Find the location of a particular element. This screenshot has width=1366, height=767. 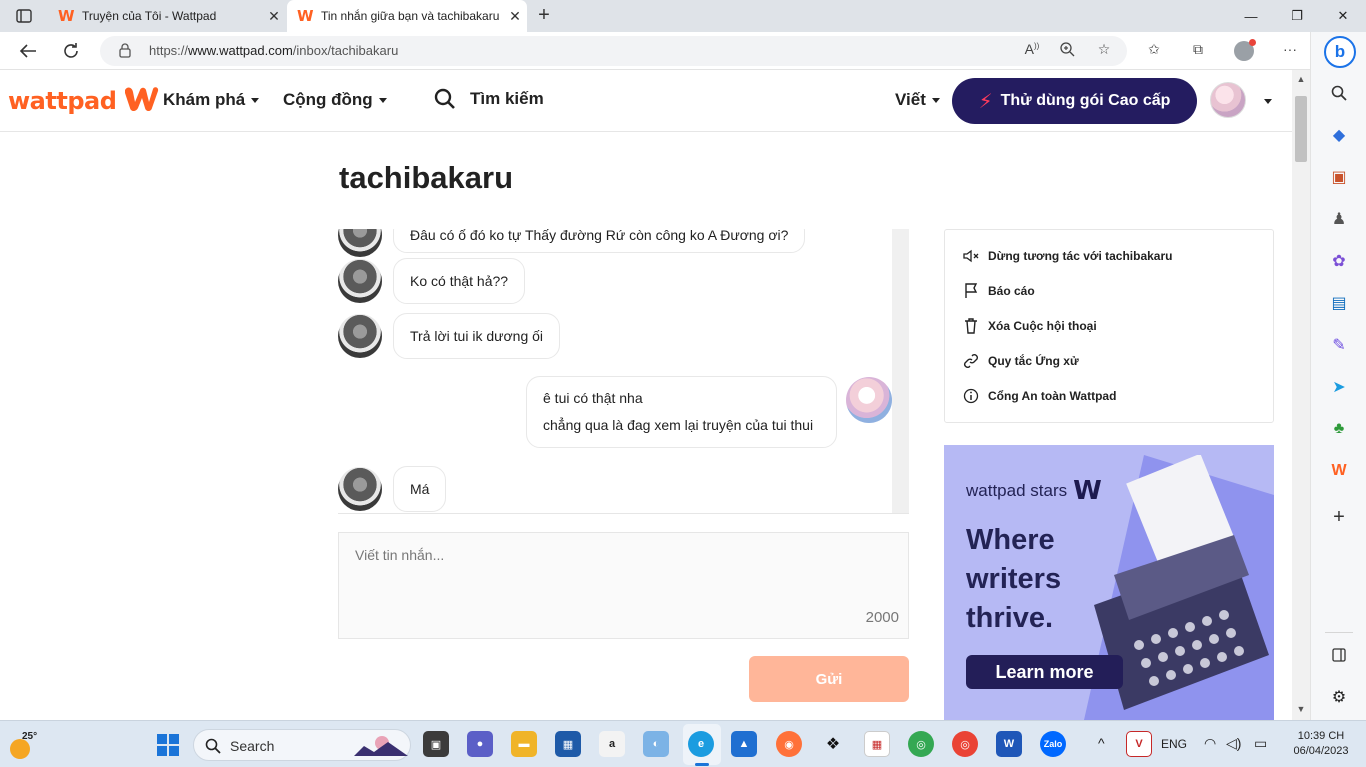

tray-overflow-icon: ^ is located at coordinates (1101, 743).